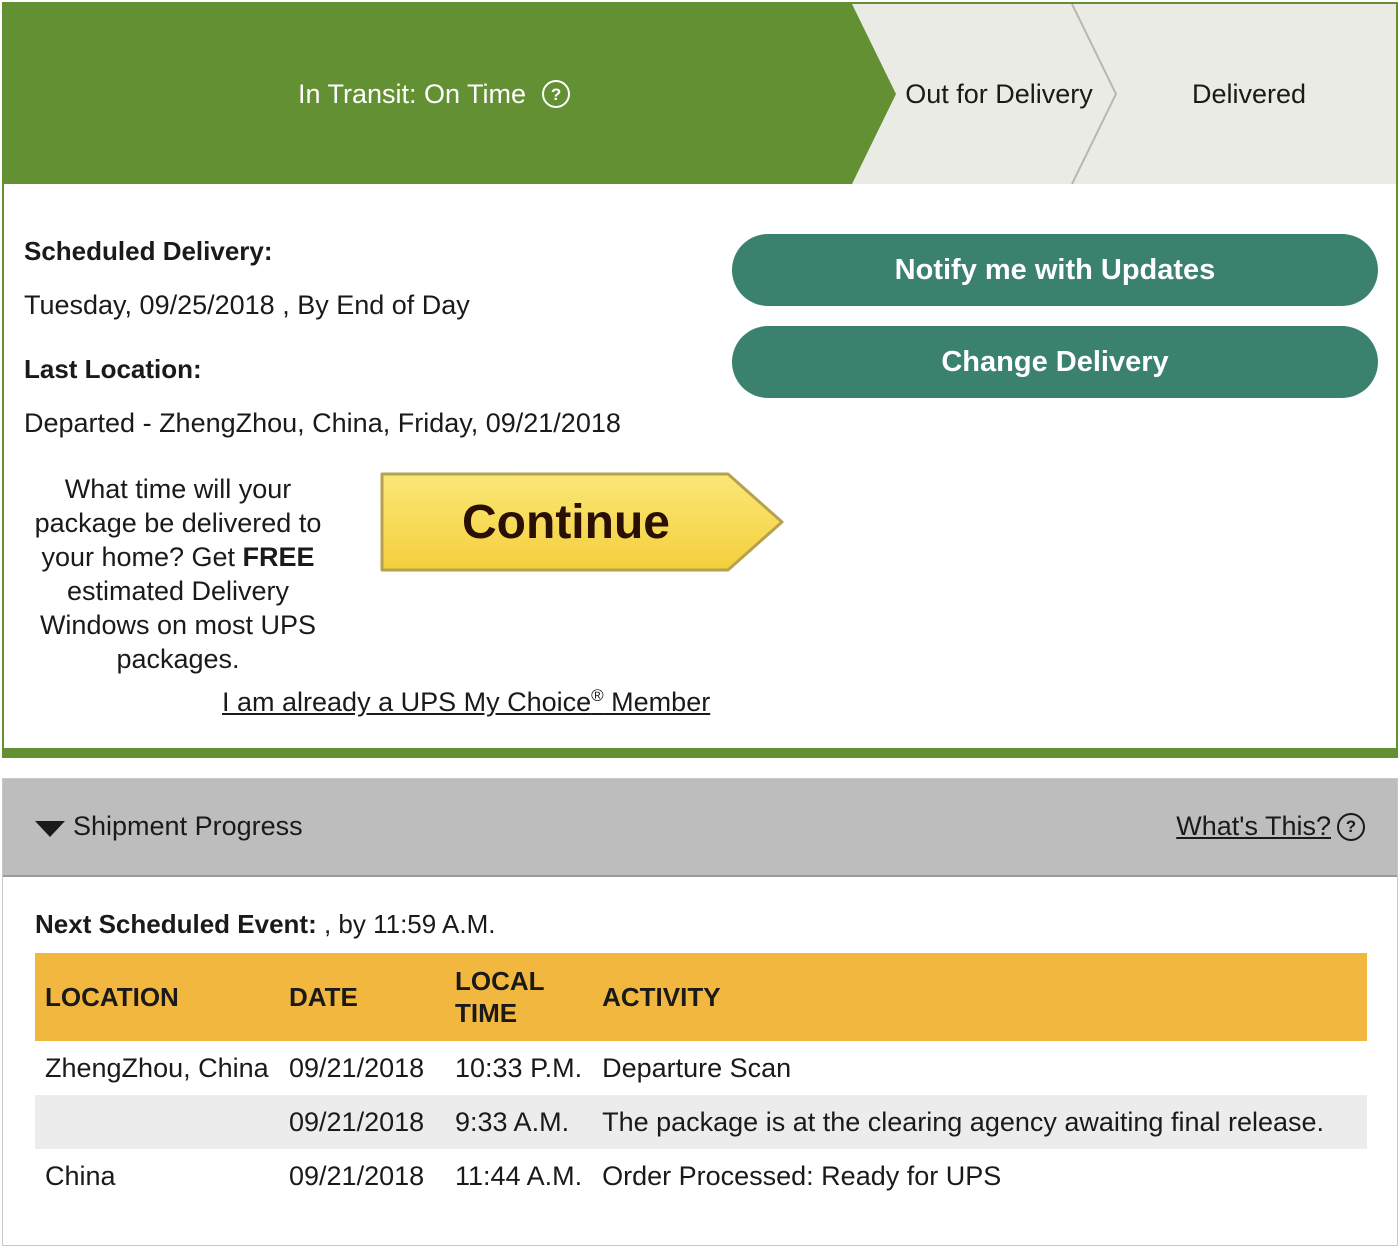 The image size is (1400, 1248). I want to click on column-header-location: LOCATION, so click(157, 997).